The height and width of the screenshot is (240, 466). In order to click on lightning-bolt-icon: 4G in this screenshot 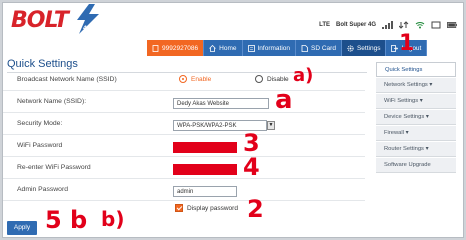, I will do `click(88, 19)`.